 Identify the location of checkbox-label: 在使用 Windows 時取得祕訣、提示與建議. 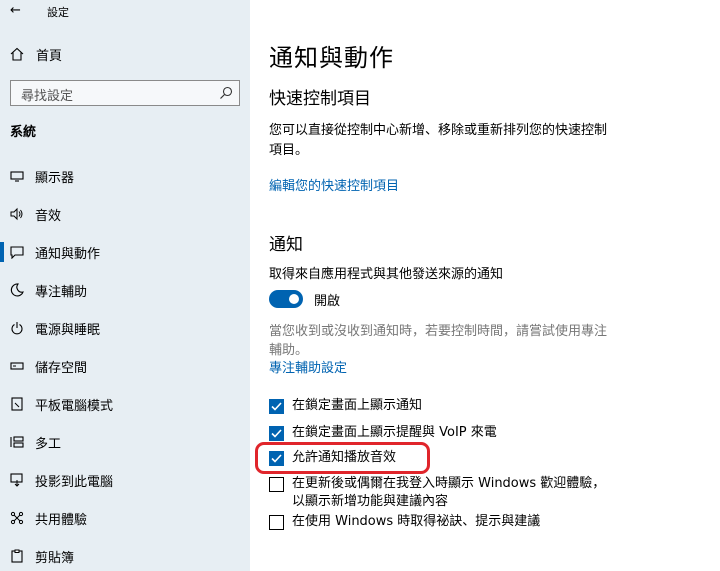
(416, 521).